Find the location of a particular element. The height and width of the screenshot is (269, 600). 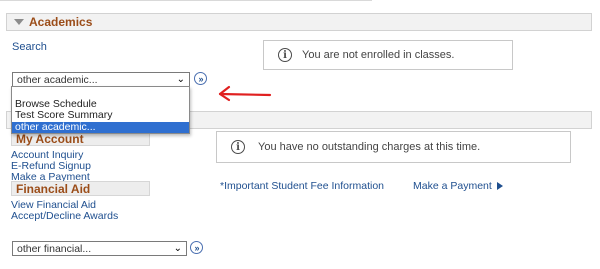

enrollment-info-box: i You are not enrolled in classes. is located at coordinates (388, 55).